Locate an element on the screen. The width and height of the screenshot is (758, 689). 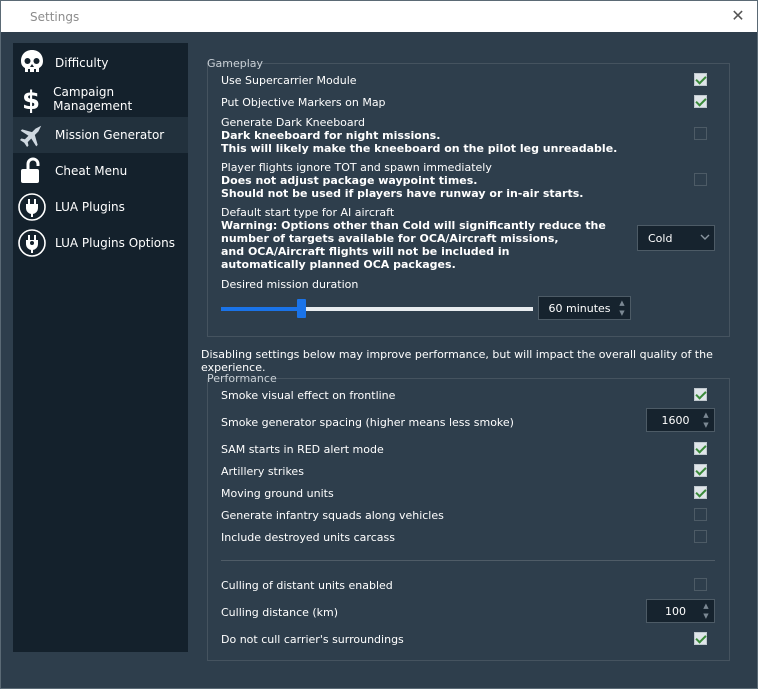
dollar-icon: $ is located at coordinates (31, 99).